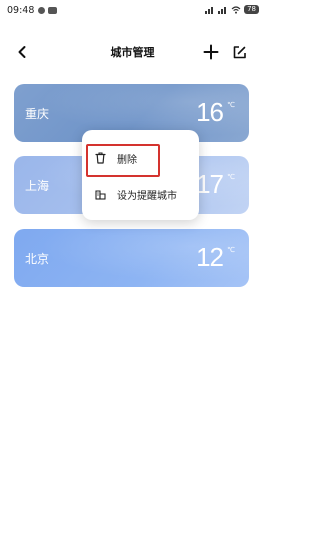  I want to click on add-city-button, so click(211, 52).